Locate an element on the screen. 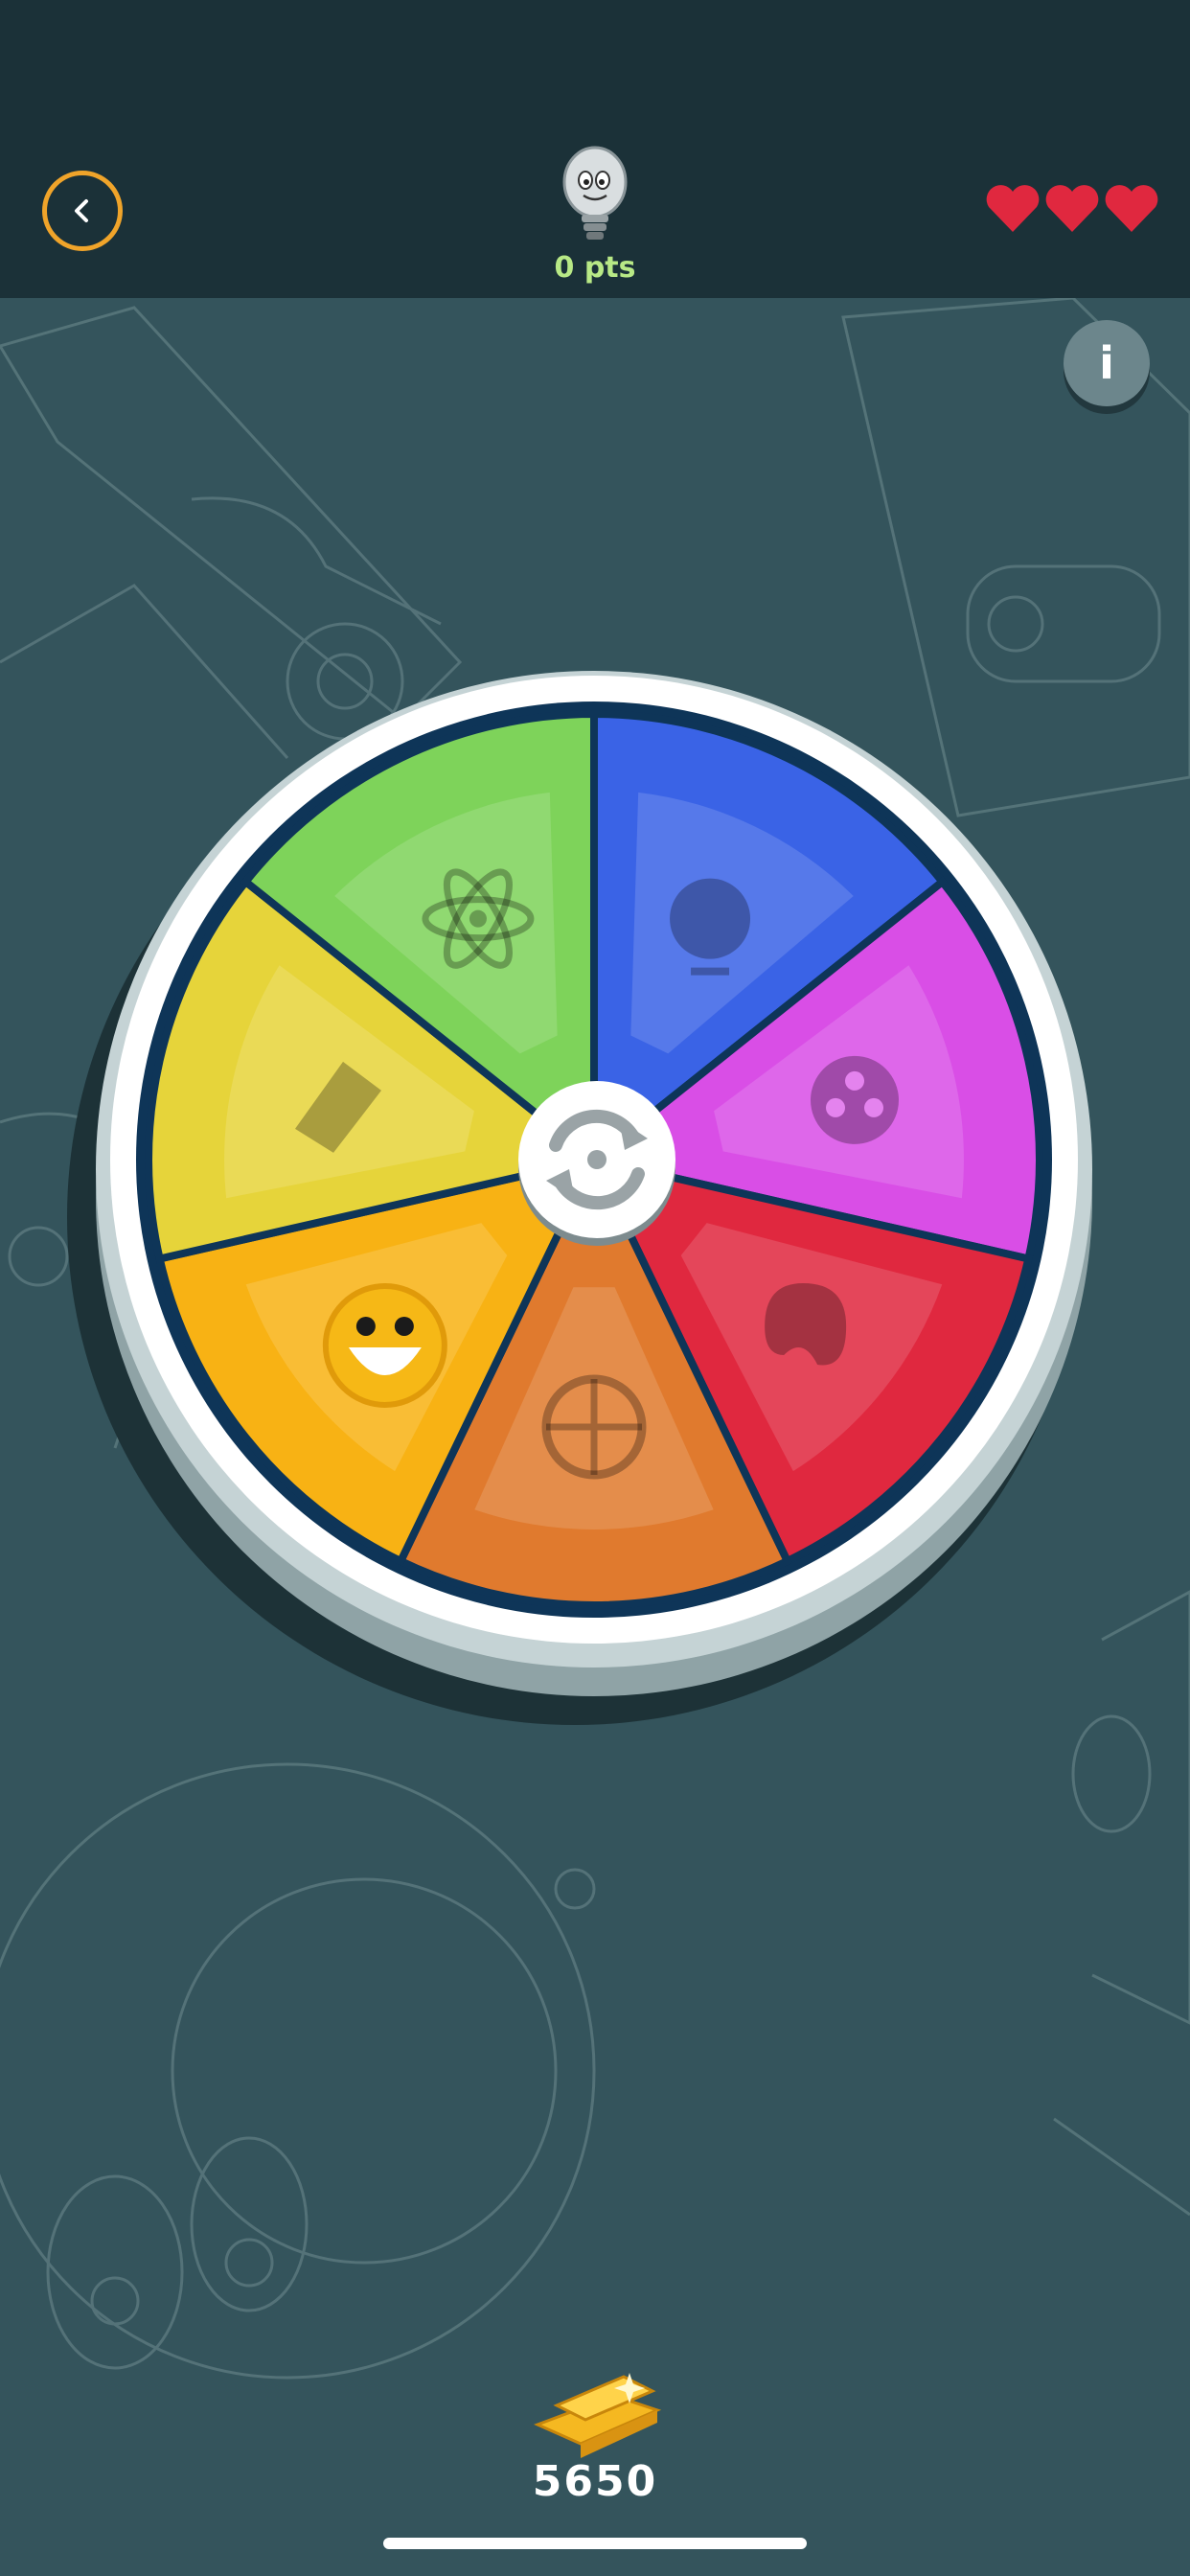 The width and height of the screenshot is (1190, 2576). top-bar: 0 pts is located at coordinates (595, 149).